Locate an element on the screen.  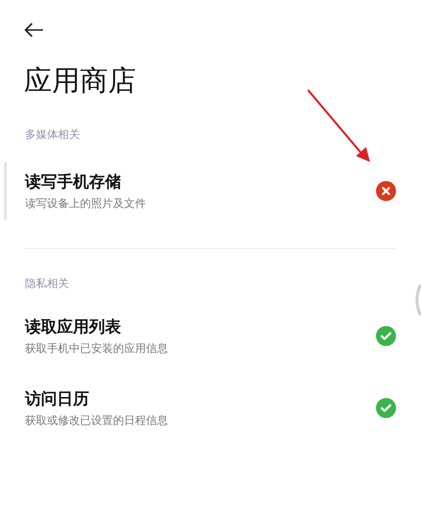
permission-title: 访问日历 is located at coordinates (57, 399).